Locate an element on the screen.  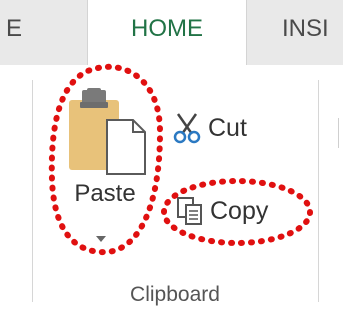
cut-button: Cut is located at coordinates (209, 128).